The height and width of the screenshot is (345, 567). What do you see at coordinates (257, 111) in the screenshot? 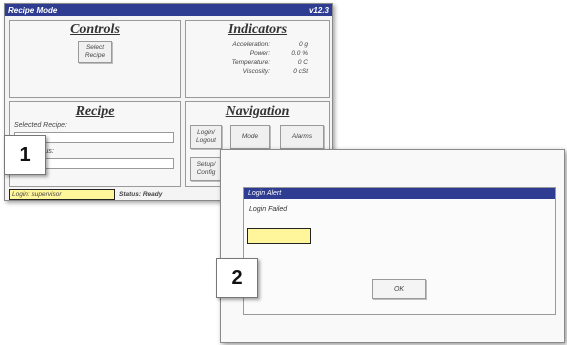
I see `navigation-heading: Navigation` at bounding box center [257, 111].